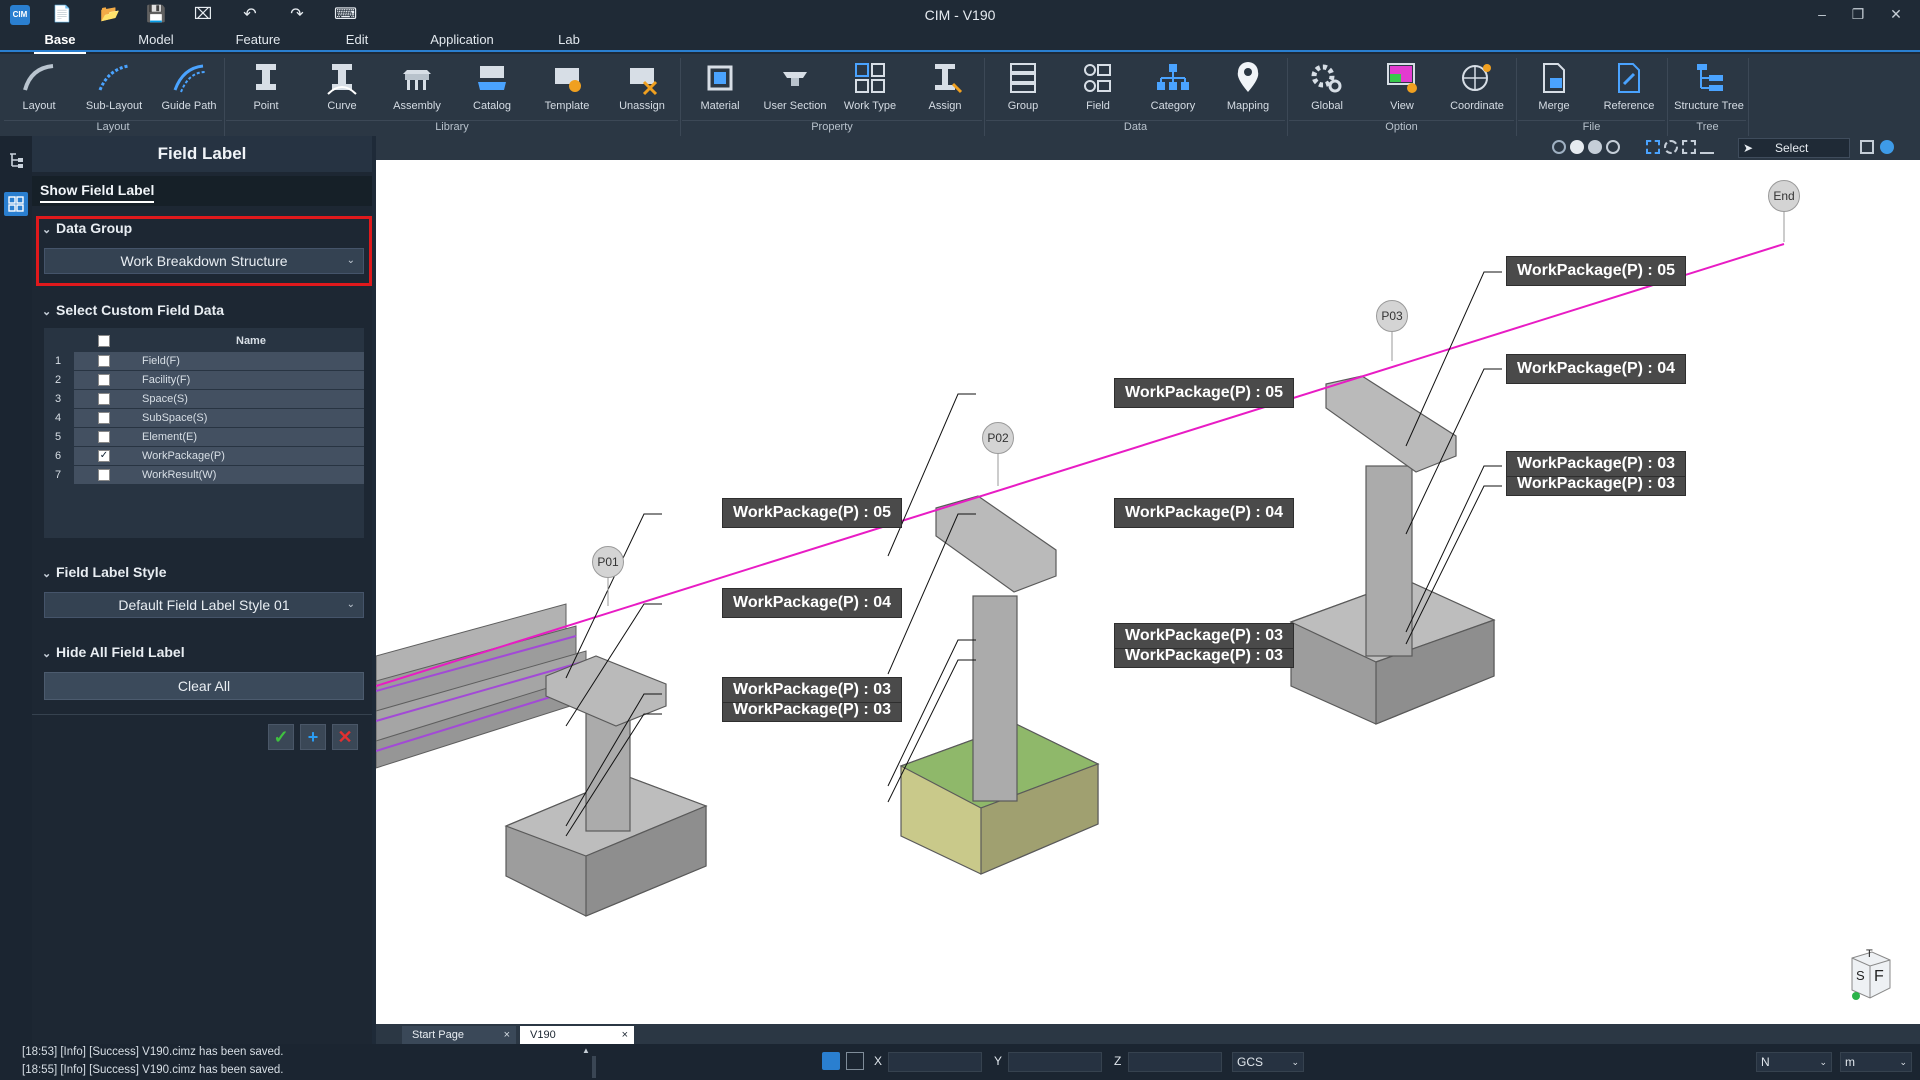  I want to click on tab-v190: V190 ×, so click(577, 1035).